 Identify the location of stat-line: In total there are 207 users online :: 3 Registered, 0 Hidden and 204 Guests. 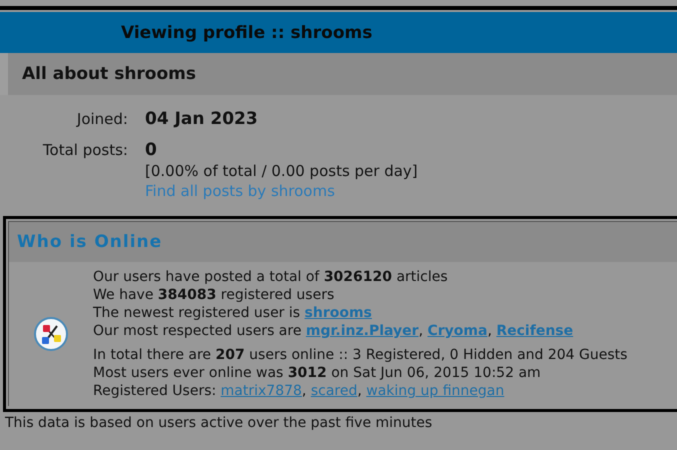
(360, 355).